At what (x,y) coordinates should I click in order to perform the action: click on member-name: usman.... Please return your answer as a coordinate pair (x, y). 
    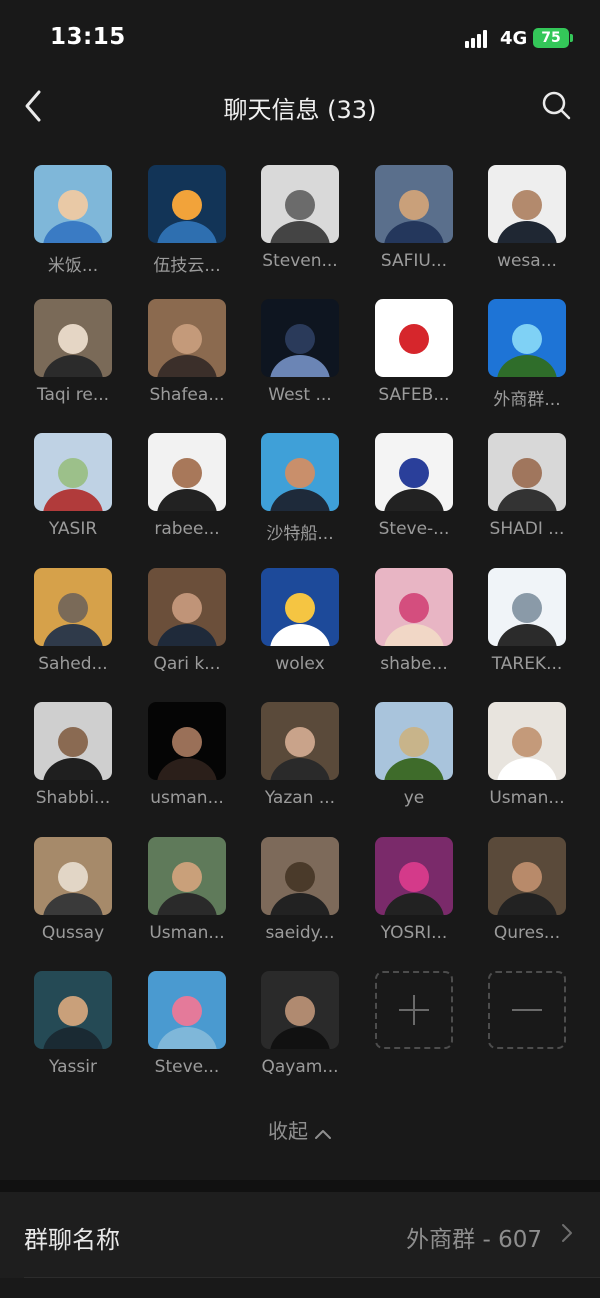
    Looking at the image, I should click on (187, 798).